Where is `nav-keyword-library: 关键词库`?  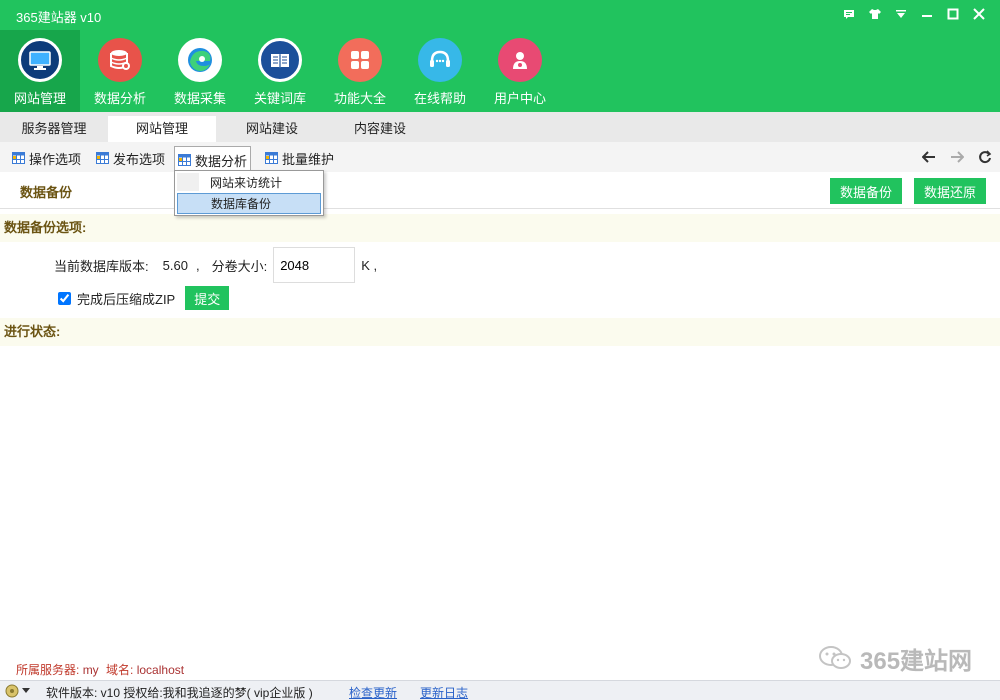 nav-keyword-library: 关键词库 is located at coordinates (280, 71).